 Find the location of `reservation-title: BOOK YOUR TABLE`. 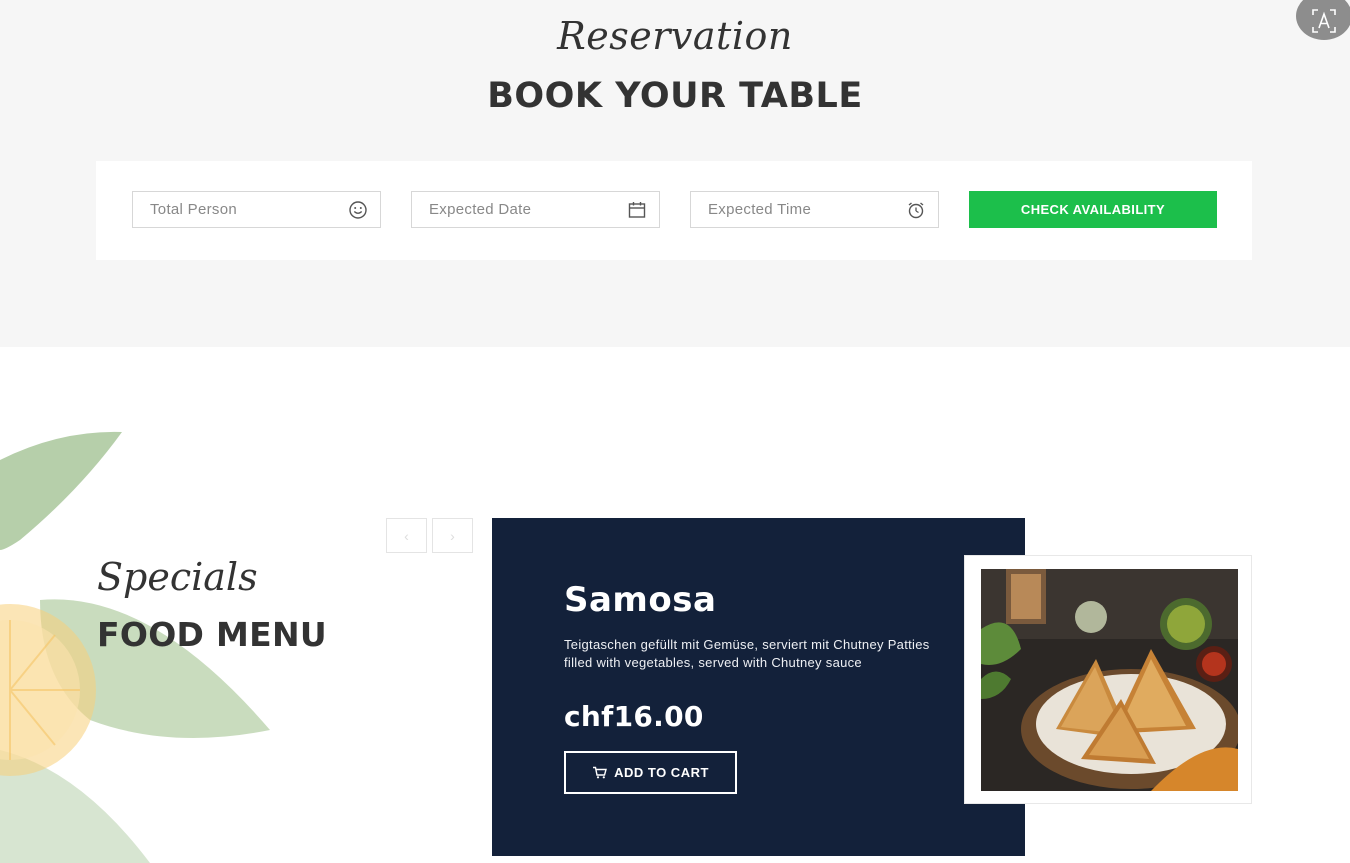

reservation-title: BOOK YOUR TABLE is located at coordinates (675, 96).